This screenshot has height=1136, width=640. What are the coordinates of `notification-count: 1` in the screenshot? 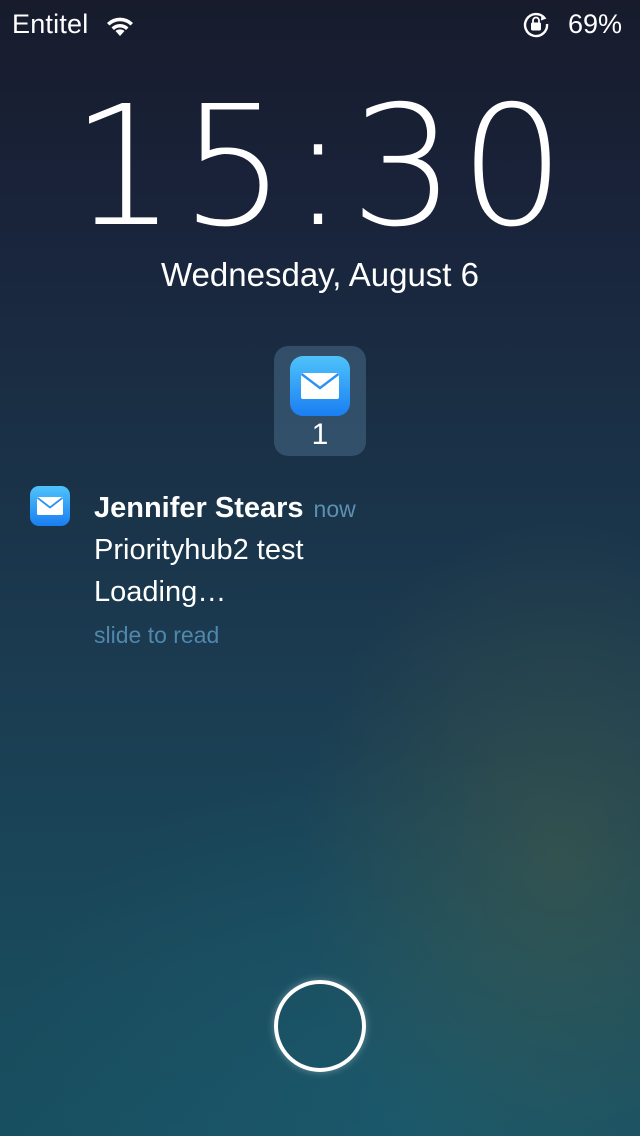 It's located at (320, 434).